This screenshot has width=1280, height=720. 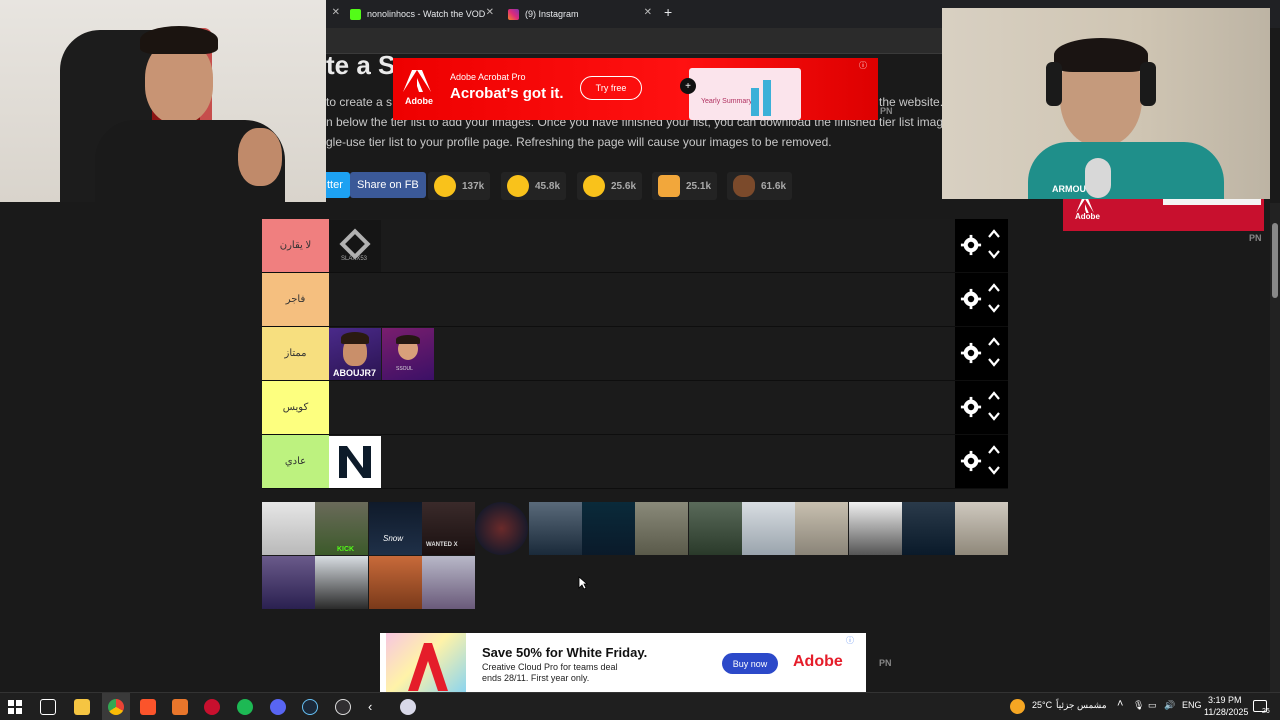 I want to click on ad-adobe-side: Adobe, so click(x=1163, y=215).